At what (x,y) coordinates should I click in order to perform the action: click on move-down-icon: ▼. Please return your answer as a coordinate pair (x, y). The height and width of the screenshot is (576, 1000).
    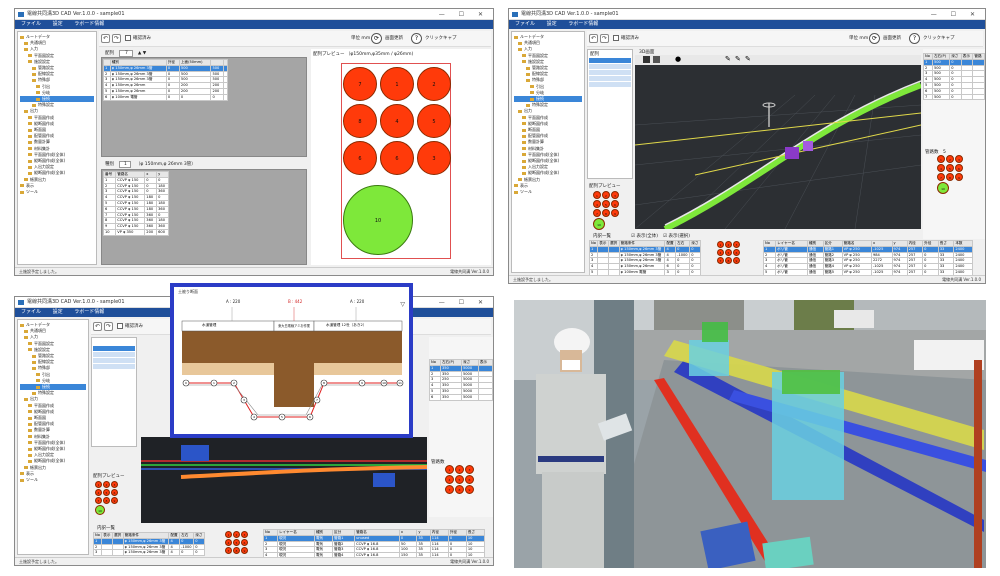
    Looking at the image, I should click on (144, 53).